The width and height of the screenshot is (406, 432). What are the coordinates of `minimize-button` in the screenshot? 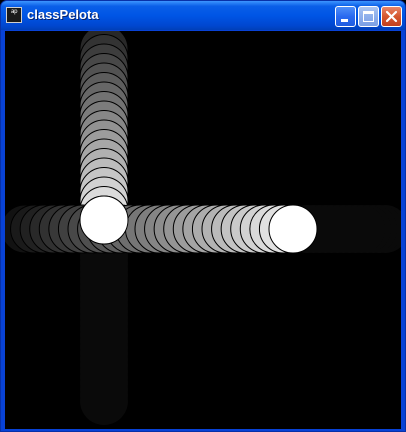 It's located at (345, 16).